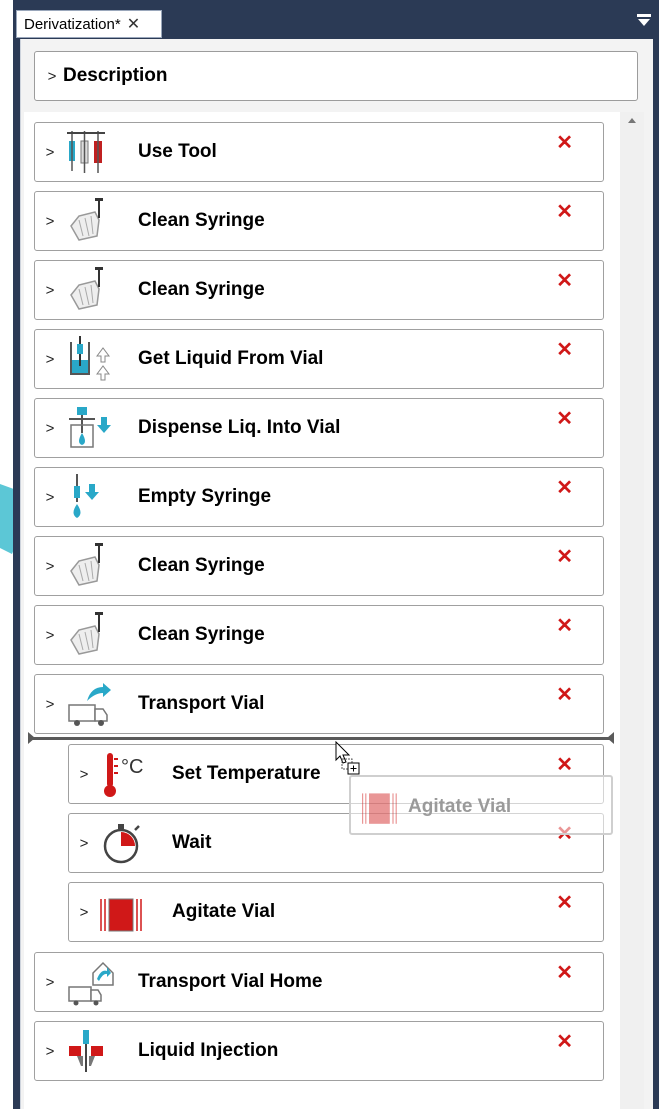 This screenshot has height=1109, width=659. Describe the element at coordinates (86, 1051) in the screenshot. I see `liquid-injection-icon` at that location.